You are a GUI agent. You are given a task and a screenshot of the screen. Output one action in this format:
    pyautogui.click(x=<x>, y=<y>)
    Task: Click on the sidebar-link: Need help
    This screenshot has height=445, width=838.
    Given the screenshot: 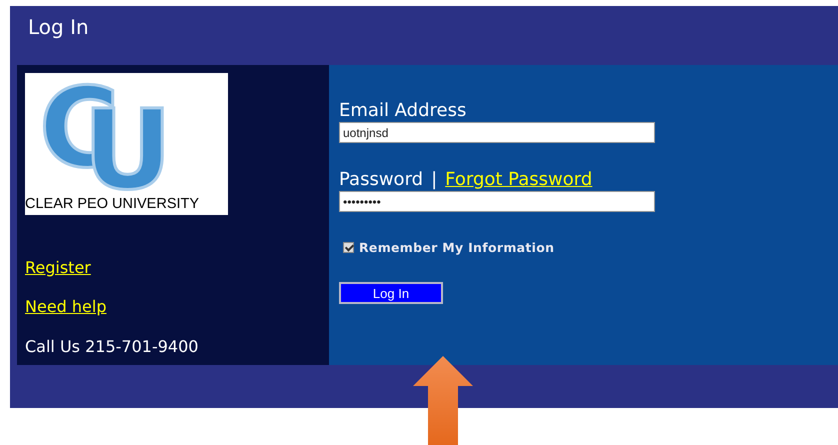 What is the action you would take?
    pyautogui.click(x=65, y=307)
    